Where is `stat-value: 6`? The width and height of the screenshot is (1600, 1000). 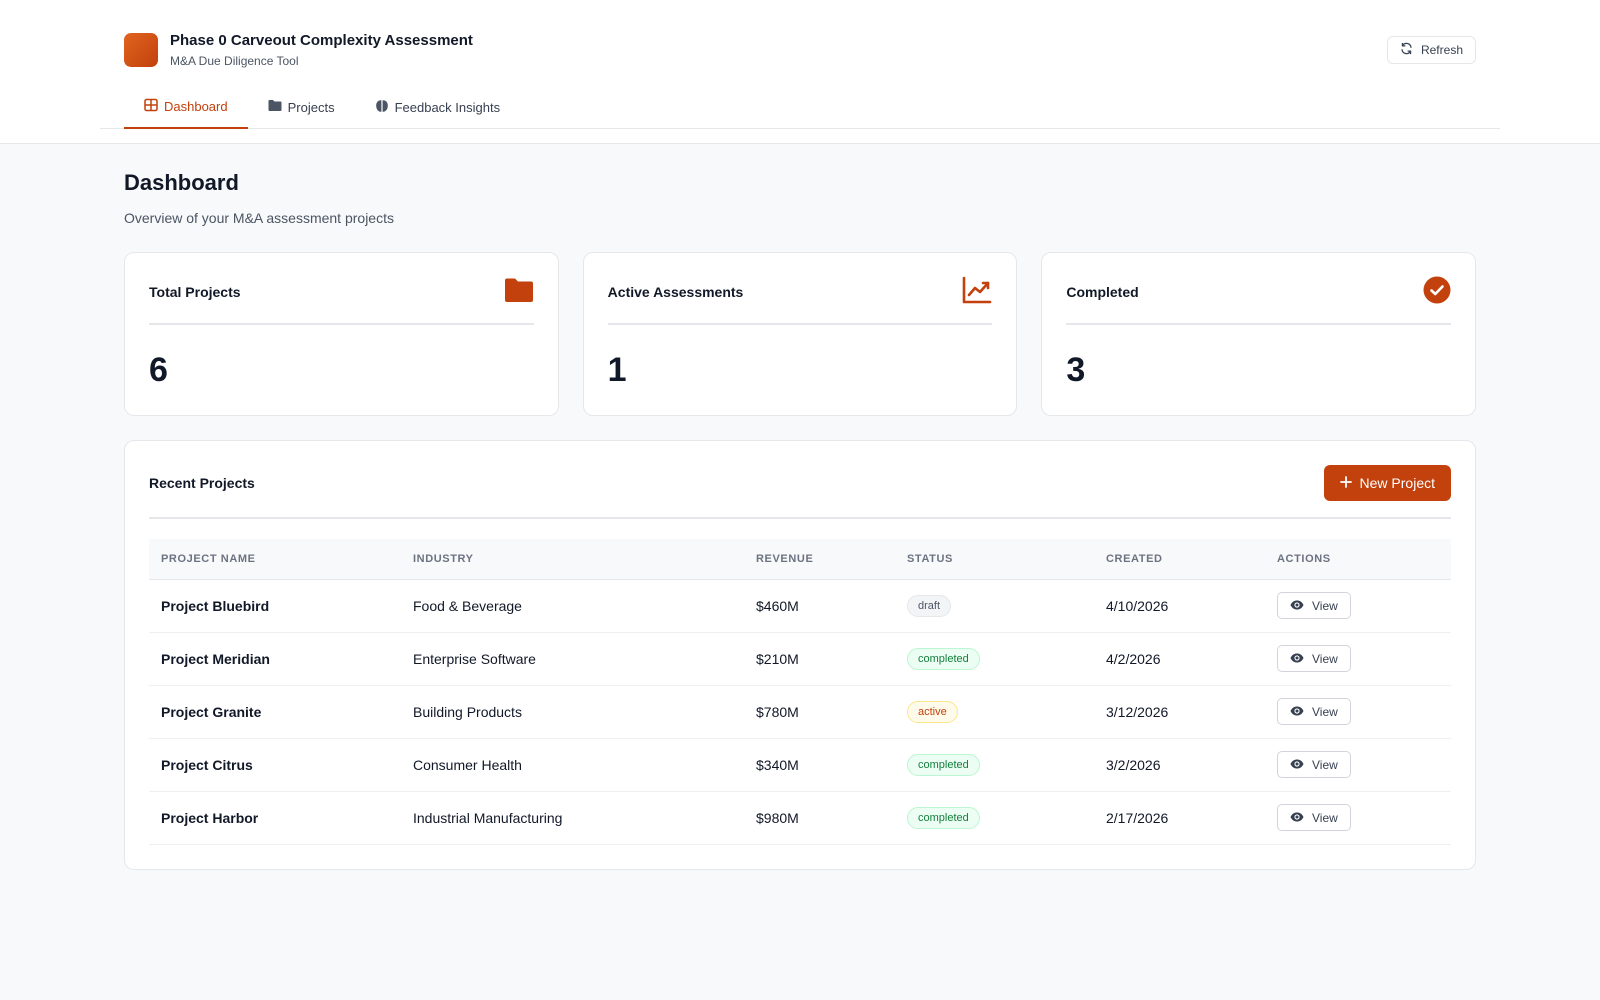 stat-value: 6 is located at coordinates (158, 370).